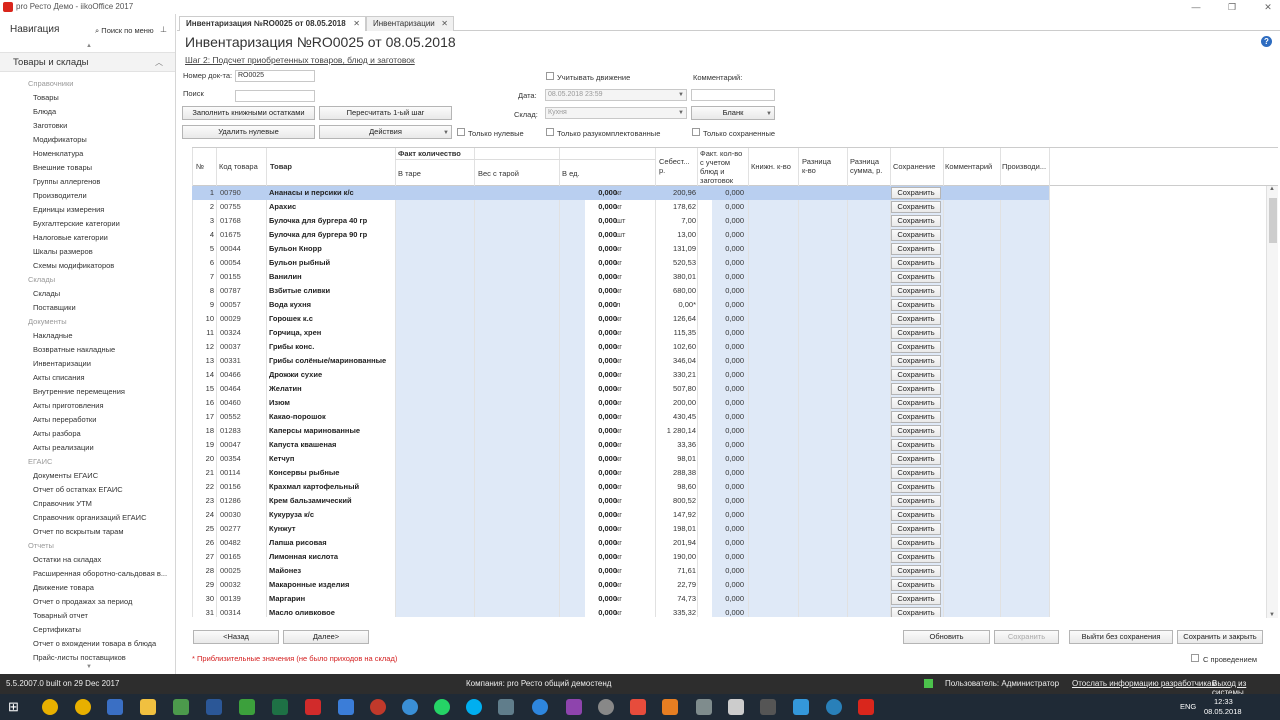  Describe the element at coordinates (230, 500) in the screenshot. I see `cell-code: 01286` at that location.